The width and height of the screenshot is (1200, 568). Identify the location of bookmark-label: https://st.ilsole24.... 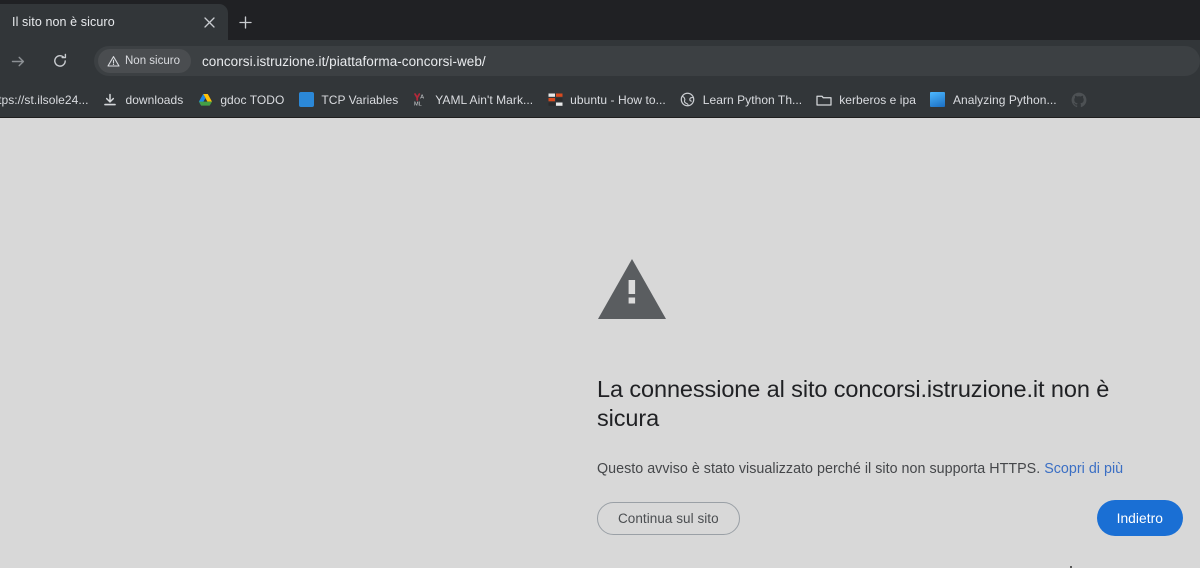
(44, 99).